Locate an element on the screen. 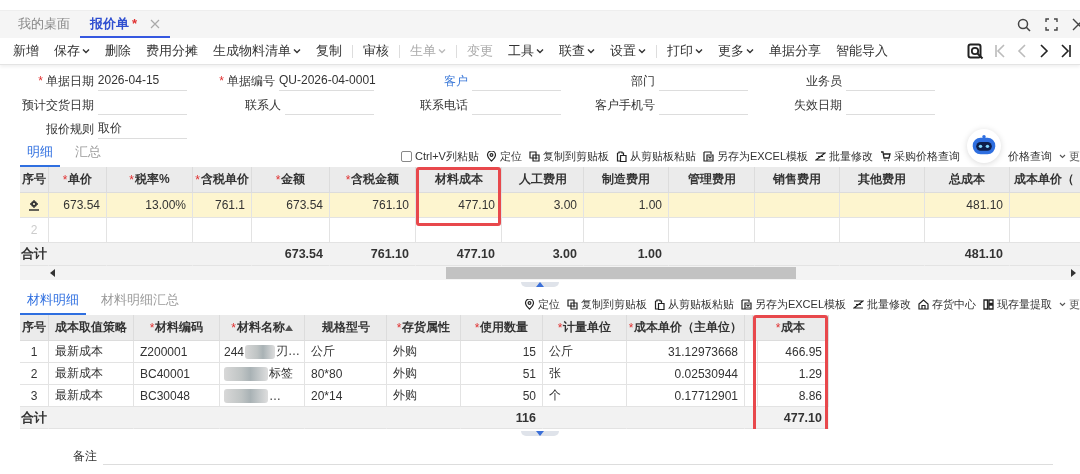  total-cell: 481.10 is located at coordinates (967, 254).